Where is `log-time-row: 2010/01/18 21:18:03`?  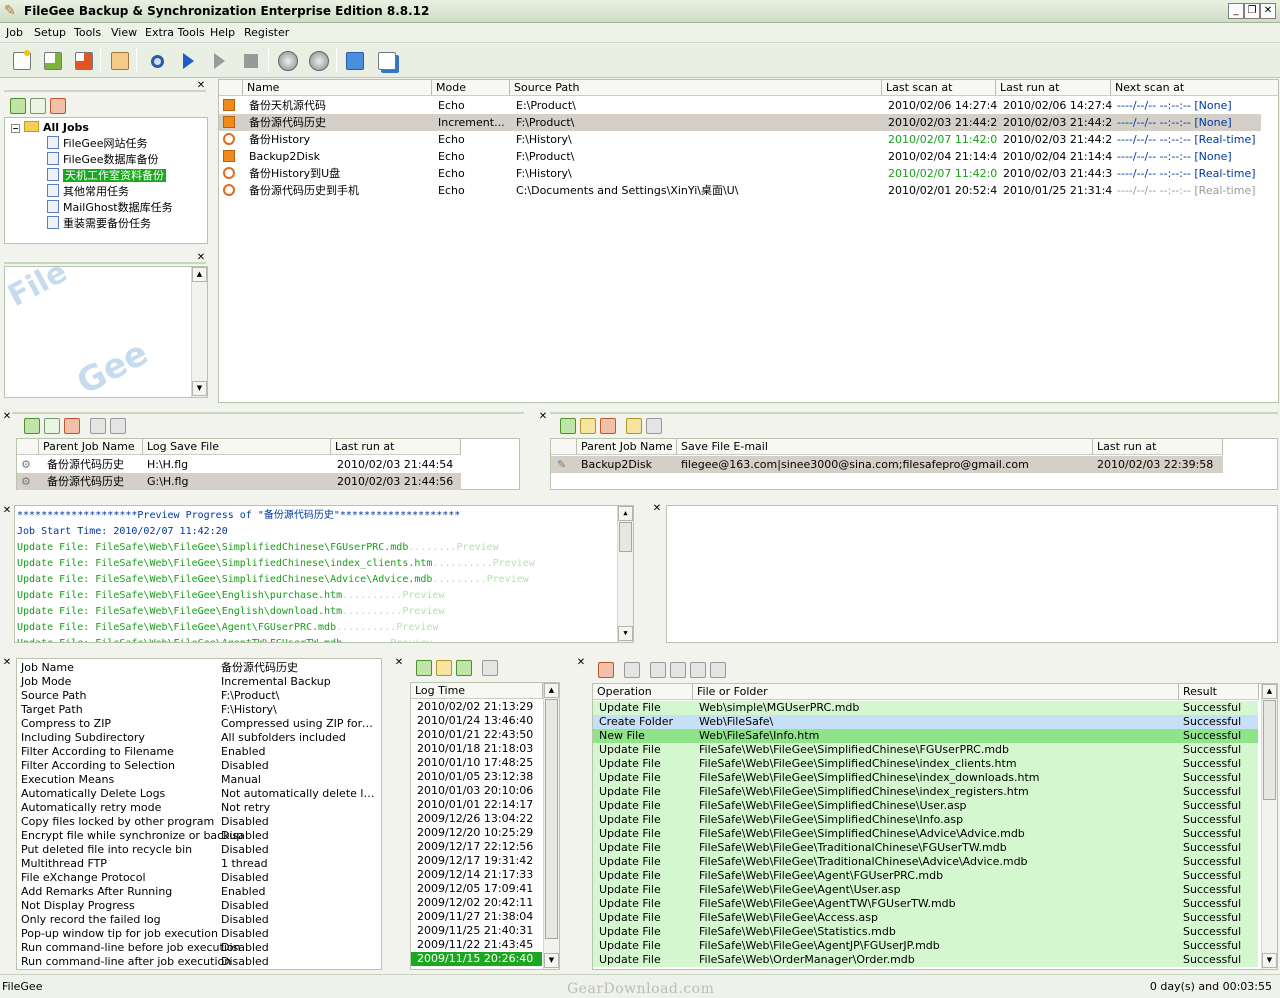
log-time-row: 2010/01/18 21:18:03 is located at coordinates (476, 749).